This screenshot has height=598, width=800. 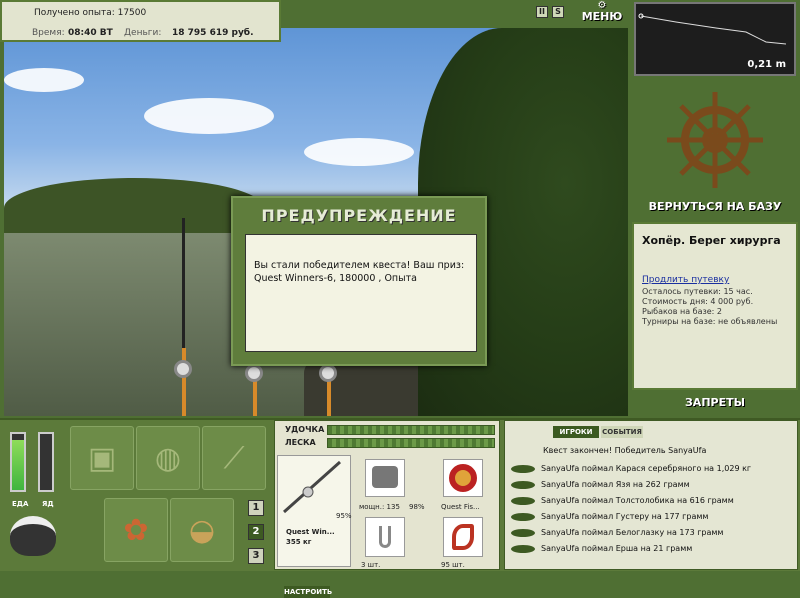 What do you see at coordinates (234, 458) in the screenshot?
I see `landing-net-icon: ⟋` at bounding box center [234, 458].